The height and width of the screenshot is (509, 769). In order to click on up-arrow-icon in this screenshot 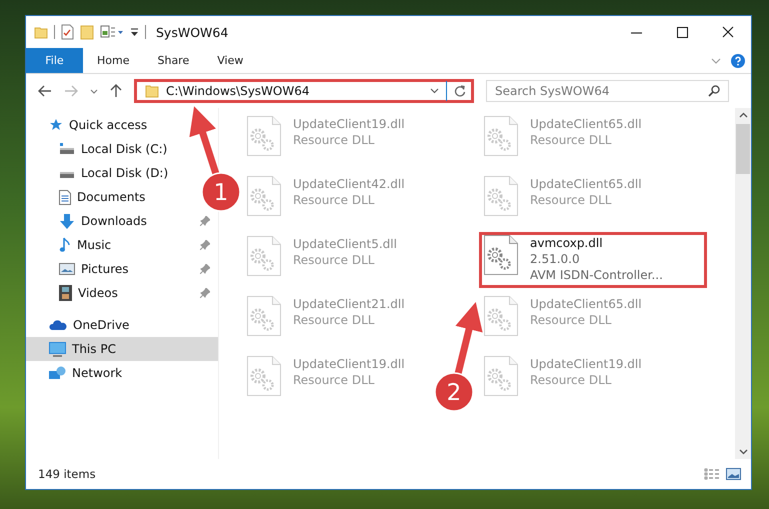, I will do `click(116, 91)`.